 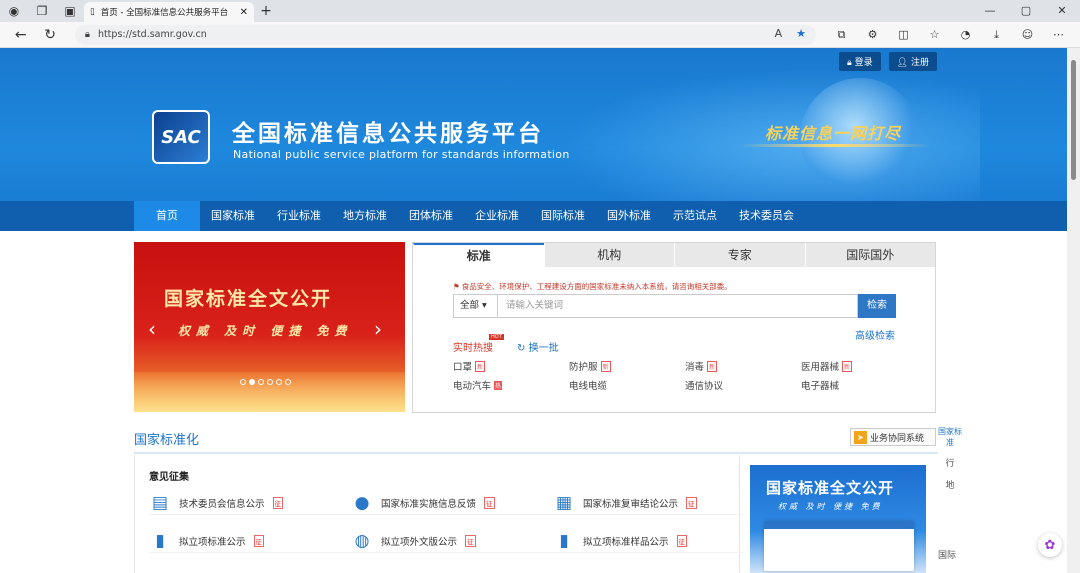 What do you see at coordinates (678, 375) in the screenshot?
I see `hot-search-list: 口罩新防护服新消毒新医用器械新电动汽车热电线电缆 通信协议 电子器械` at bounding box center [678, 375].